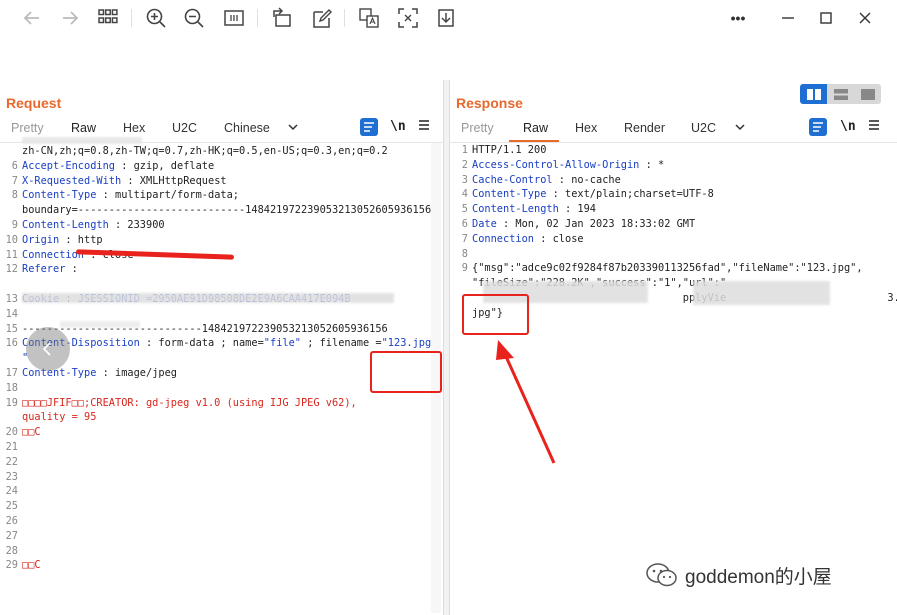  I want to click on binary-text: □□C, so click(31, 565).